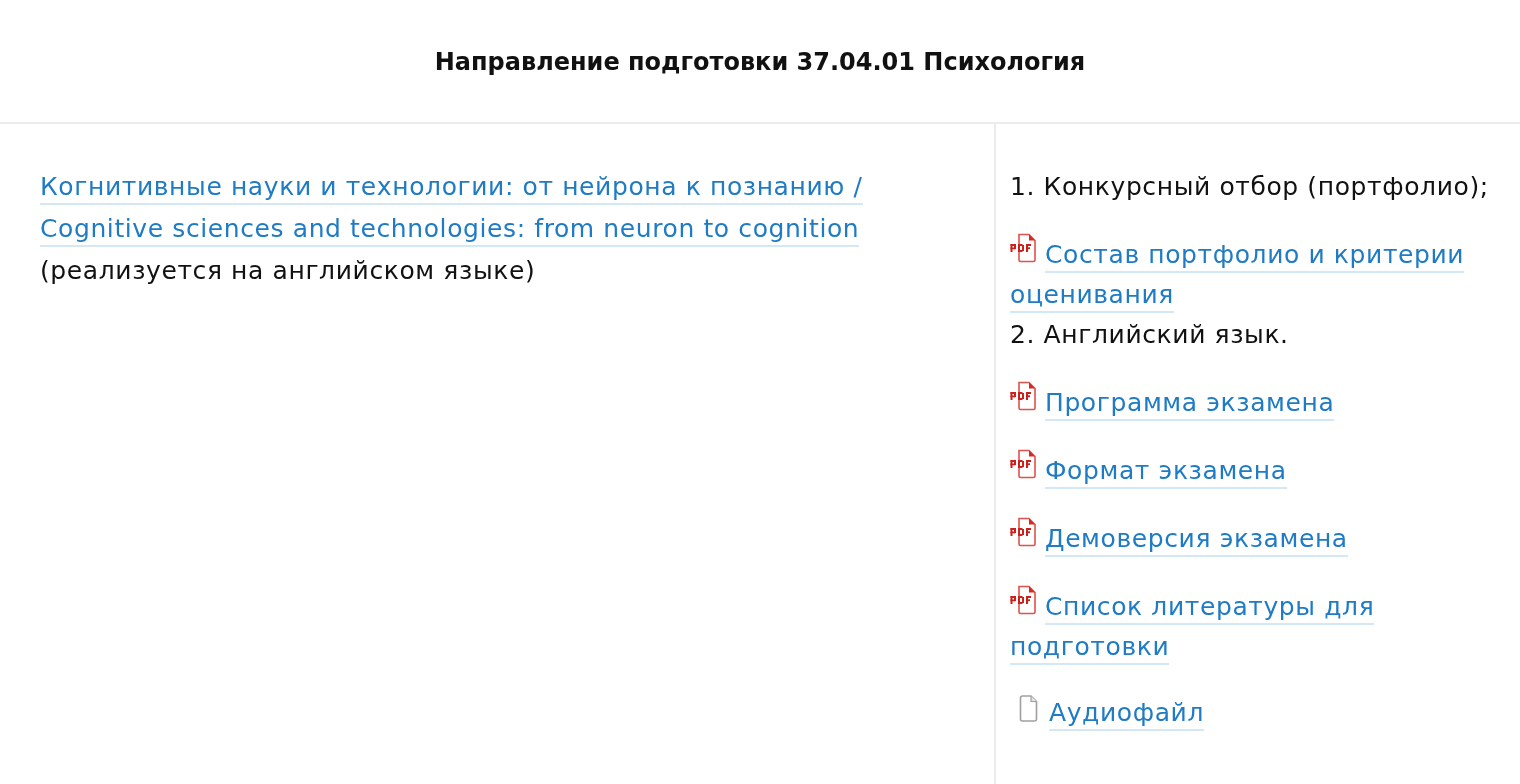 This screenshot has width=1520, height=784. Describe the element at coordinates (451, 208) in the screenshot. I see `program-link: Когнитивные науки и технологии: от нейрона к познанию / Cognitive sciences and technologies: from neuron to cognition` at that location.